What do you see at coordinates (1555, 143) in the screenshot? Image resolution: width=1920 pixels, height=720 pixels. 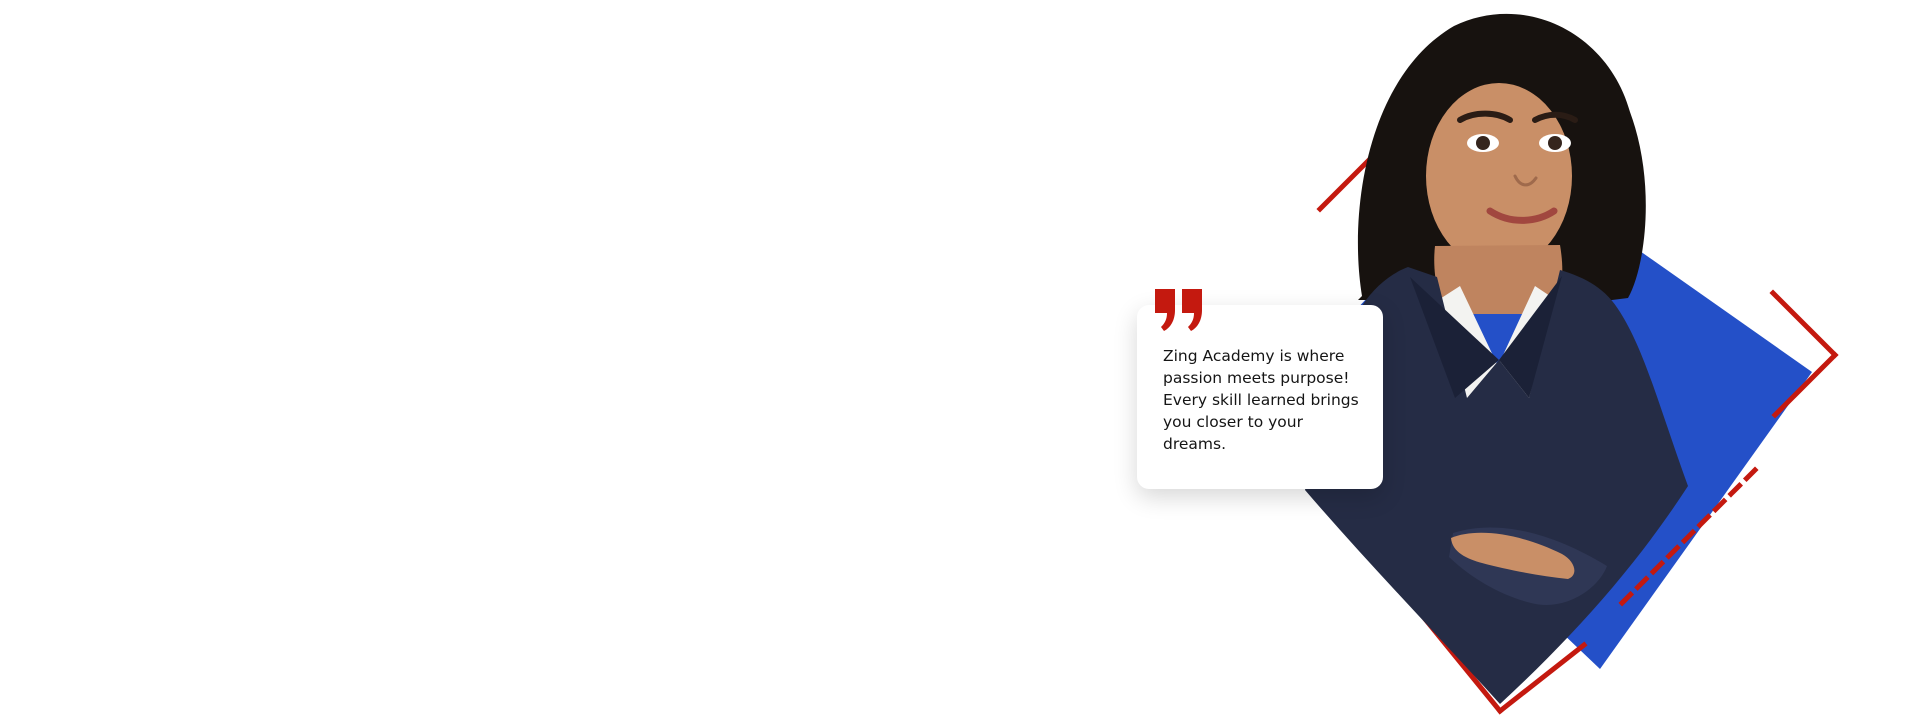 I see `right-iris` at bounding box center [1555, 143].